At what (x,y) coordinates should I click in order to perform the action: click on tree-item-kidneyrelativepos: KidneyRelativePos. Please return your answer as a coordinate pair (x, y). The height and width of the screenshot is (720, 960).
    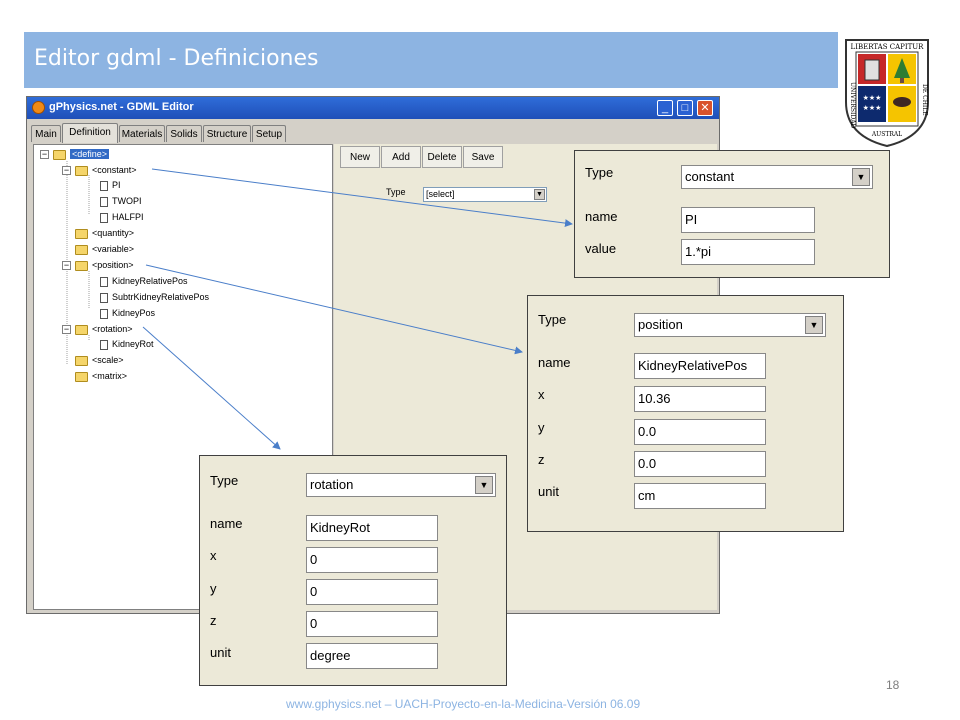
    Looking at the image, I should click on (144, 281).